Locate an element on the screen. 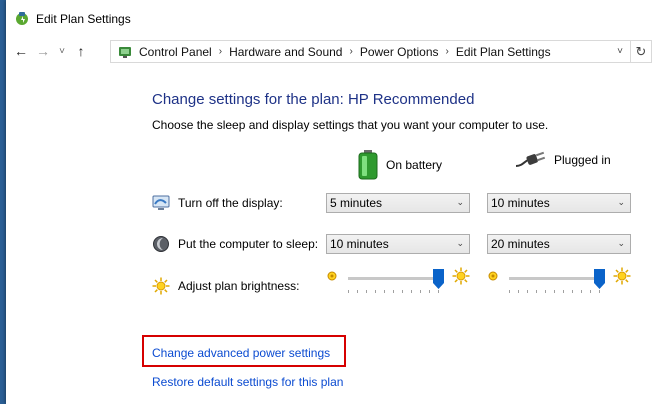 This screenshot has width=658, height=404. control-panel-icon is located at coordinates (125, 52).